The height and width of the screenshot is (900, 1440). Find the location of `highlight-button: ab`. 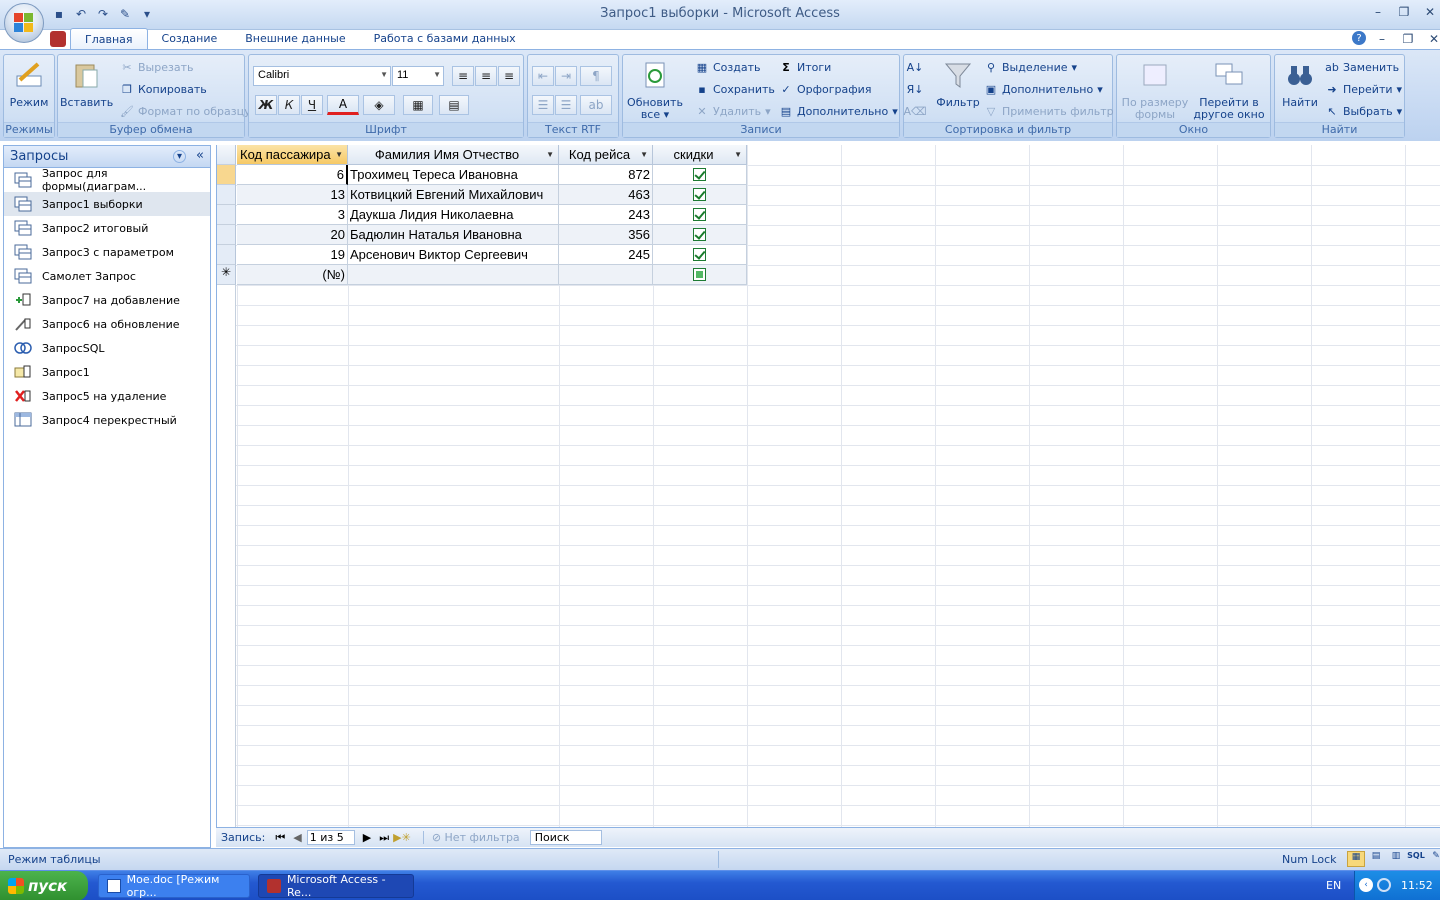

highlight-button: ab is located at coordinates (596, 105).